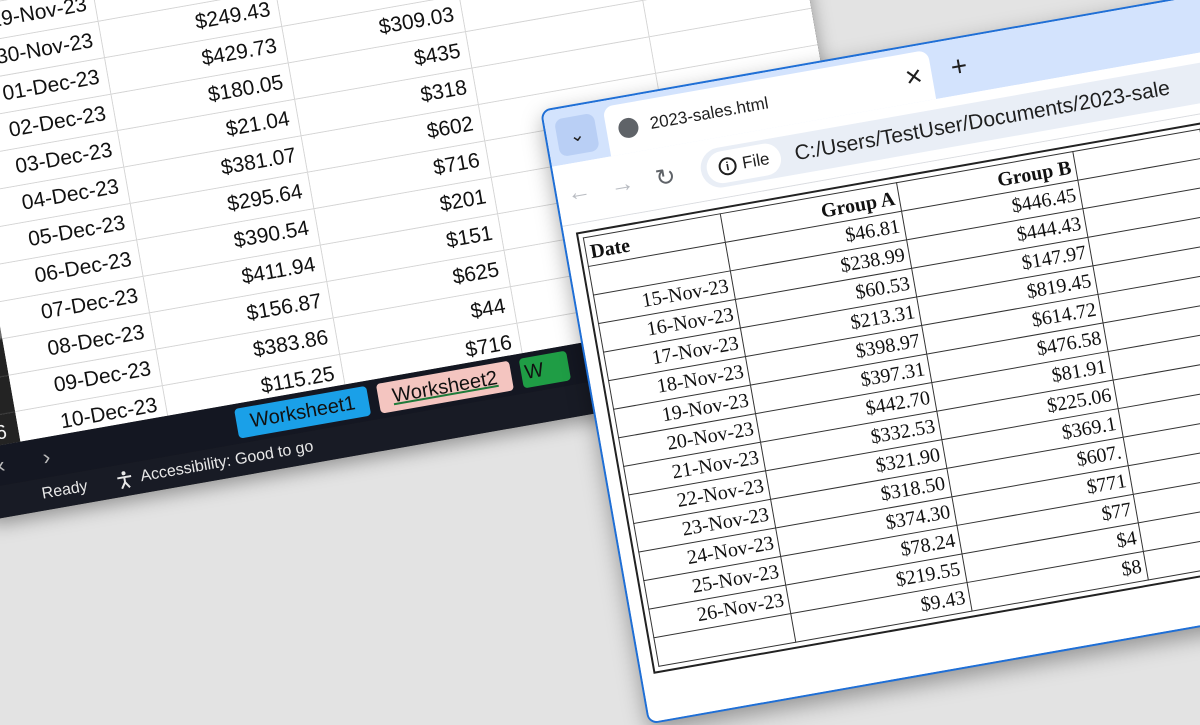  I want to click on sheet-tab-worksheet3: W, so click(544, 369).